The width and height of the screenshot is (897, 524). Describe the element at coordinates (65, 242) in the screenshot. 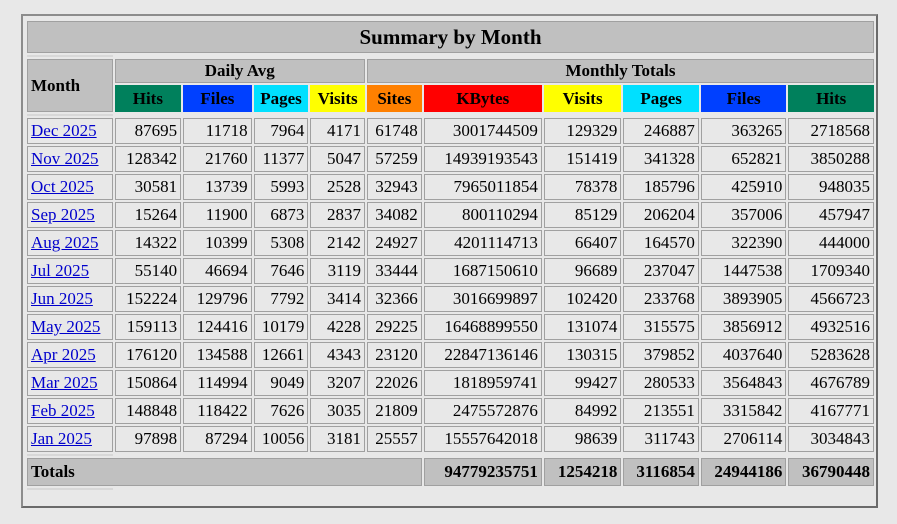

I see `month-link: Aug 2025` at that location.